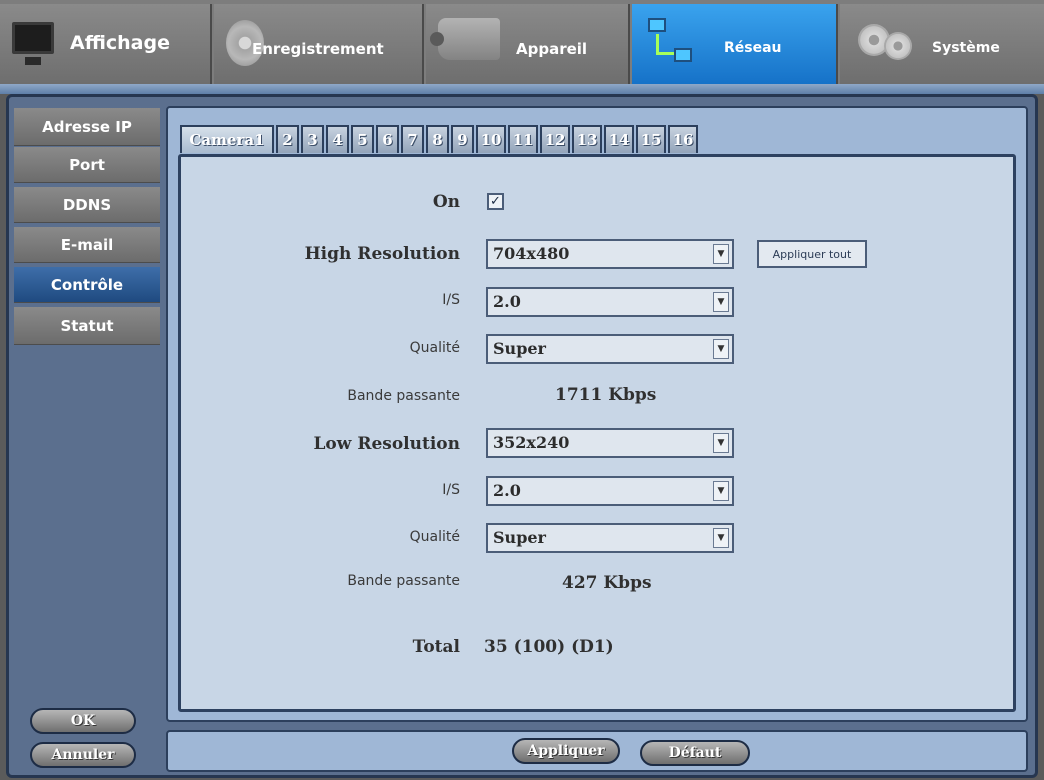  I want to click on network-icon, so click(675, 47).